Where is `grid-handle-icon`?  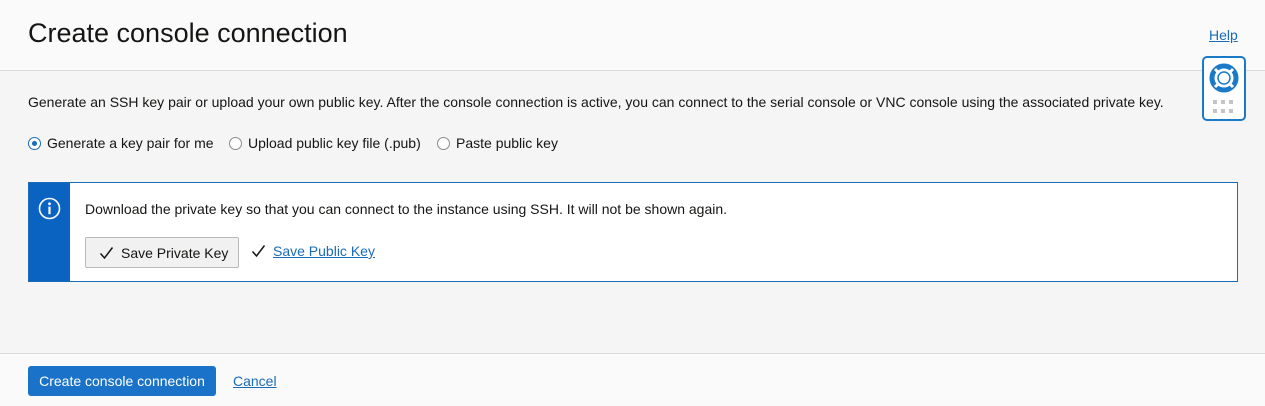 grid-handle-icon is located at coordinates (1224, 107).